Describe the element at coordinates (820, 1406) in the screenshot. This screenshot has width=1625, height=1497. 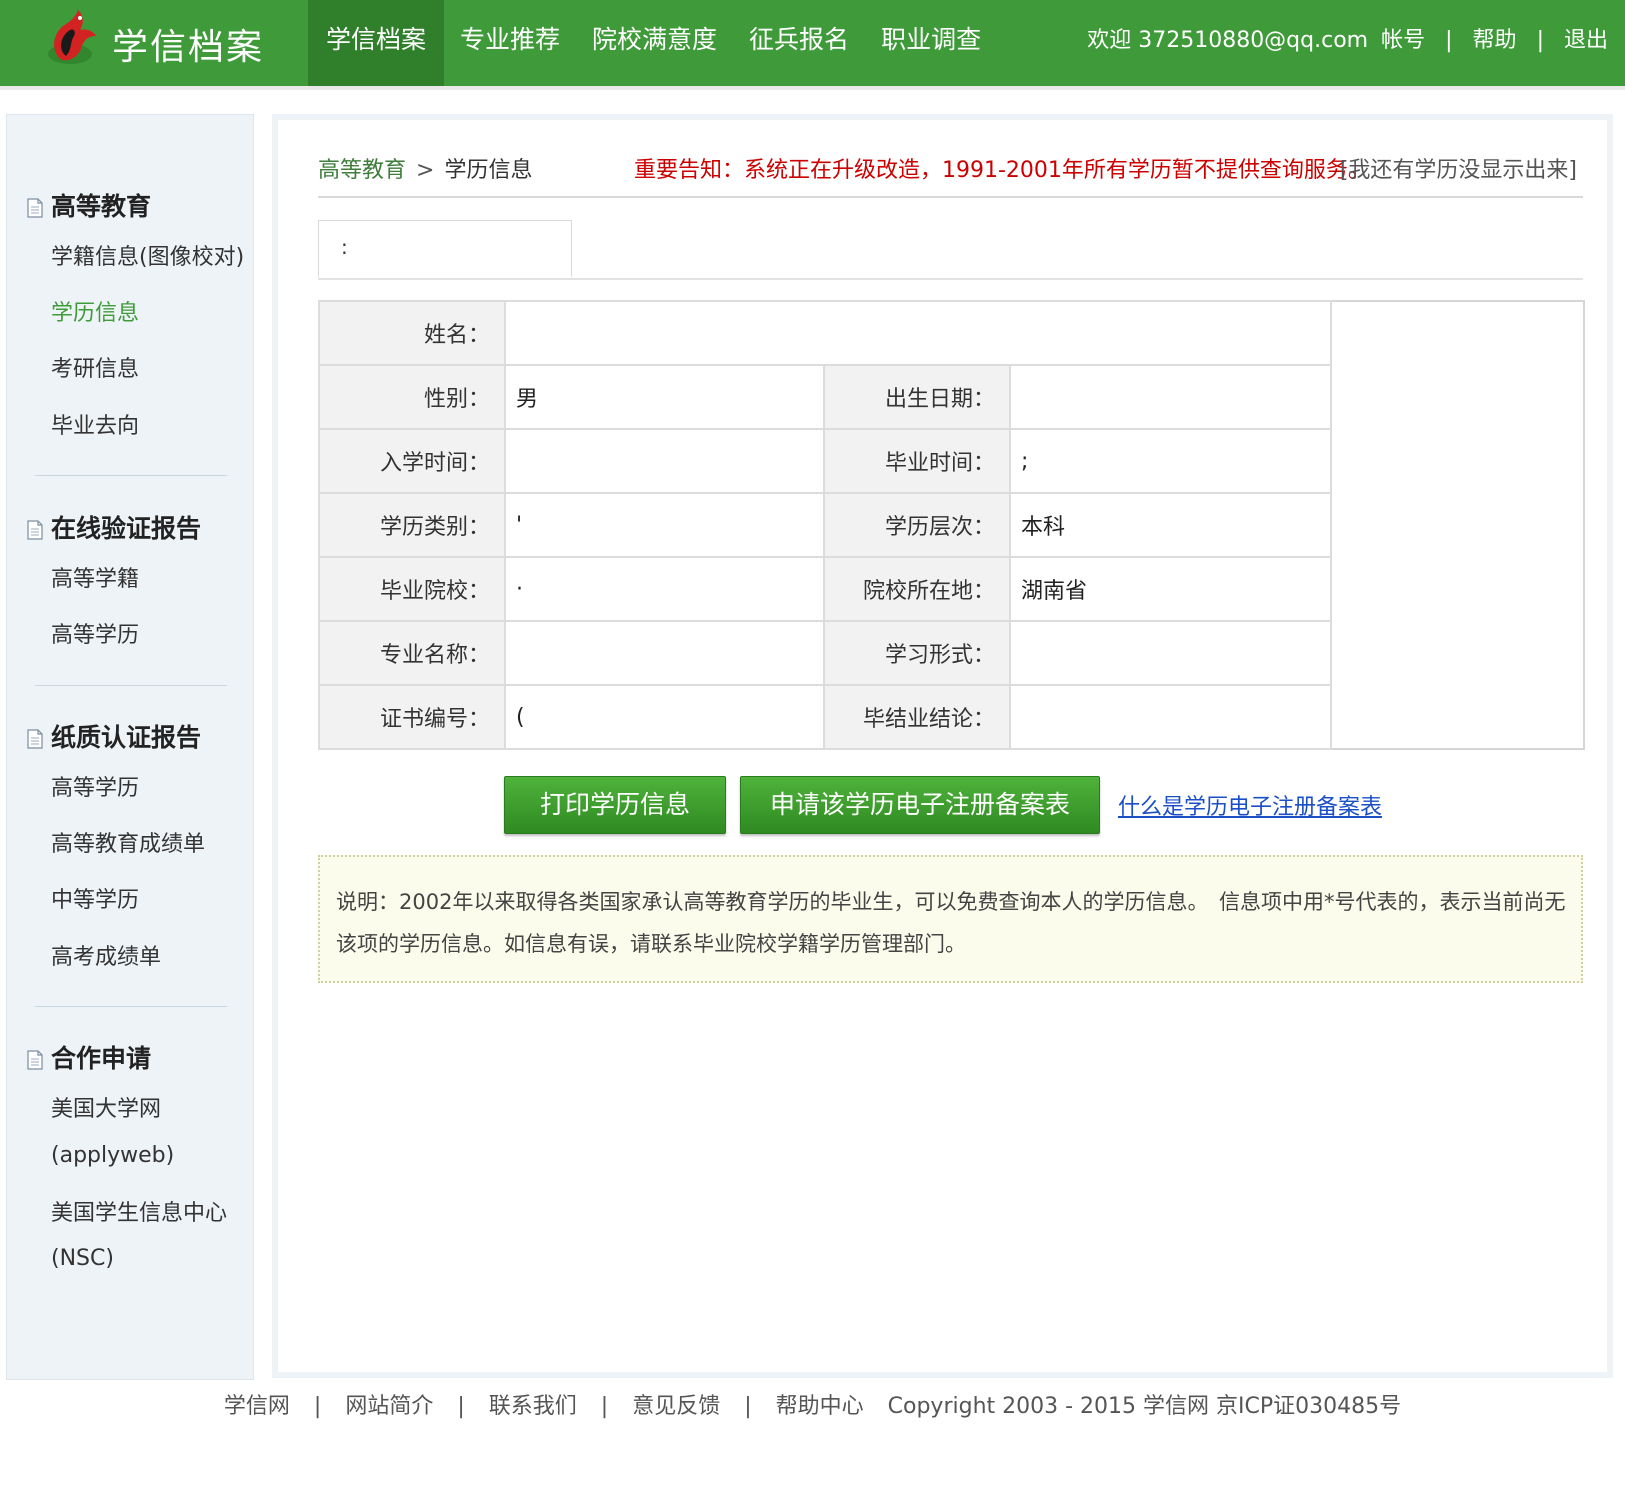
I see `footer-link-help-center: 帮助中心` at that location.